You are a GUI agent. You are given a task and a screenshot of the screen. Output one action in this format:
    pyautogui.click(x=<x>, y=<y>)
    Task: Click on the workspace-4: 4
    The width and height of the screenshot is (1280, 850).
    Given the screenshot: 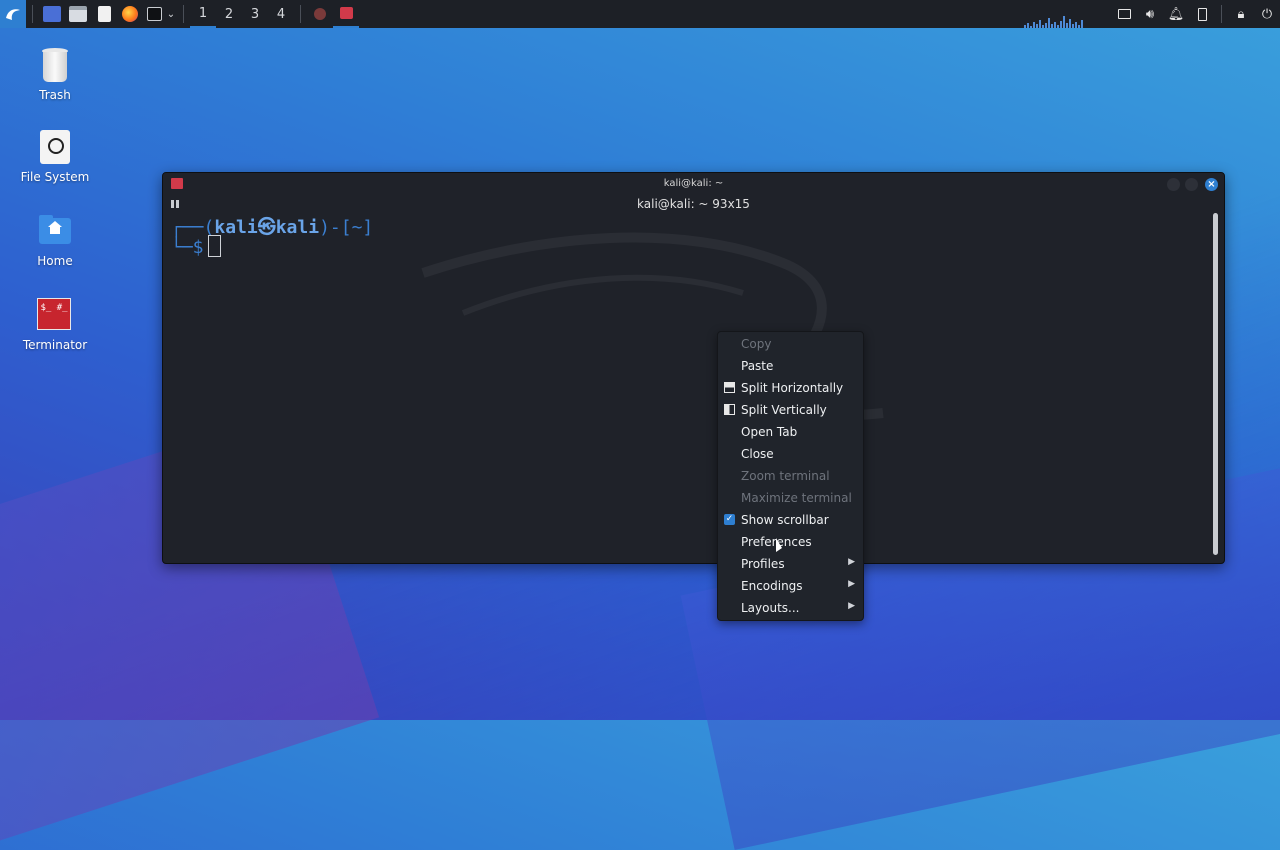 What is the action you would take?
    pyautogui.click(x=281, y=14)
    